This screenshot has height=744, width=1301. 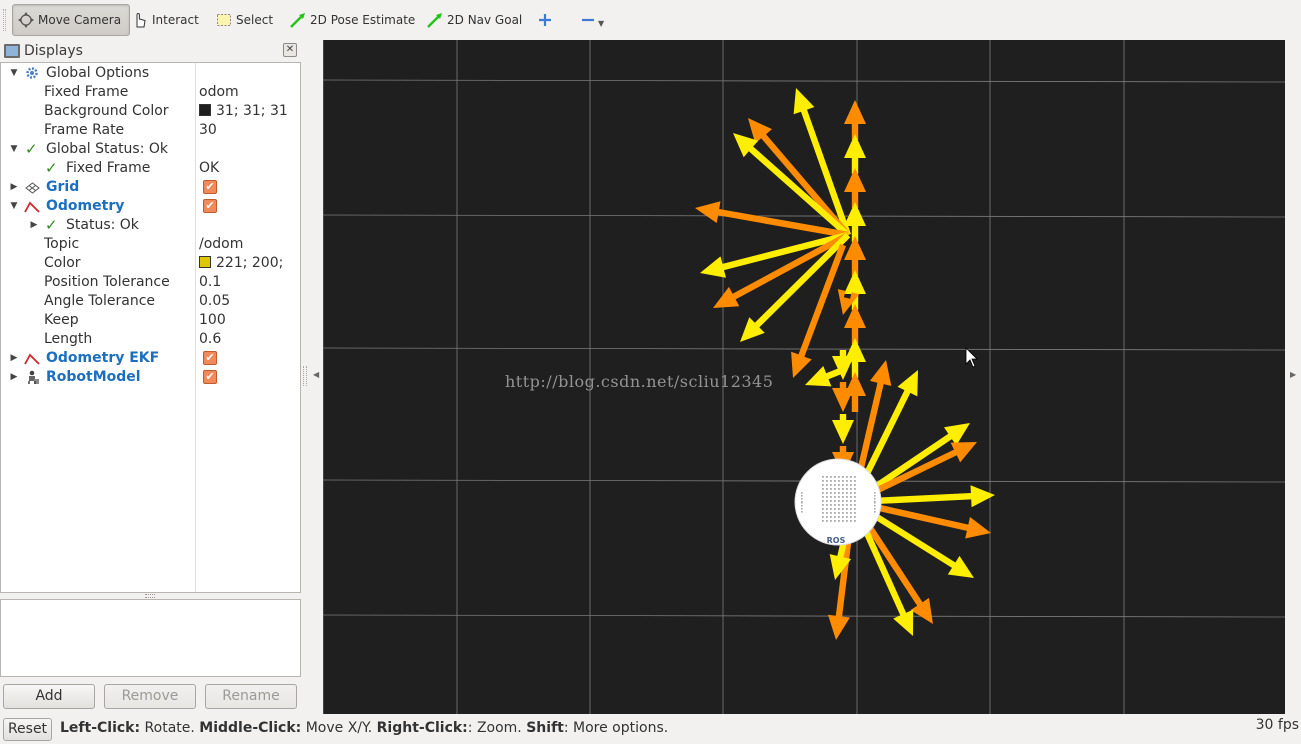 What do you see at coordinates (208, 130) in the screenshot?
I see `tree-value: 30` at bounding box center [208, 130].